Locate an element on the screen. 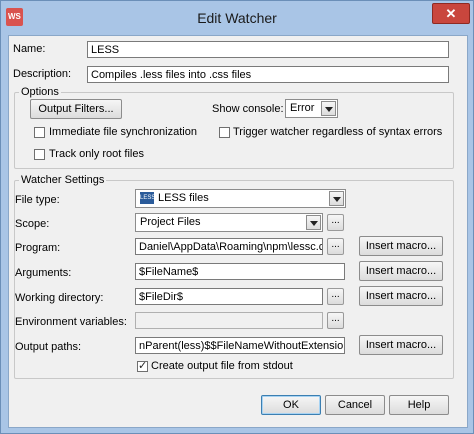 The width and height of the screenshot is (474, 434). ok-button: OK is located at coordinates (291, 405).